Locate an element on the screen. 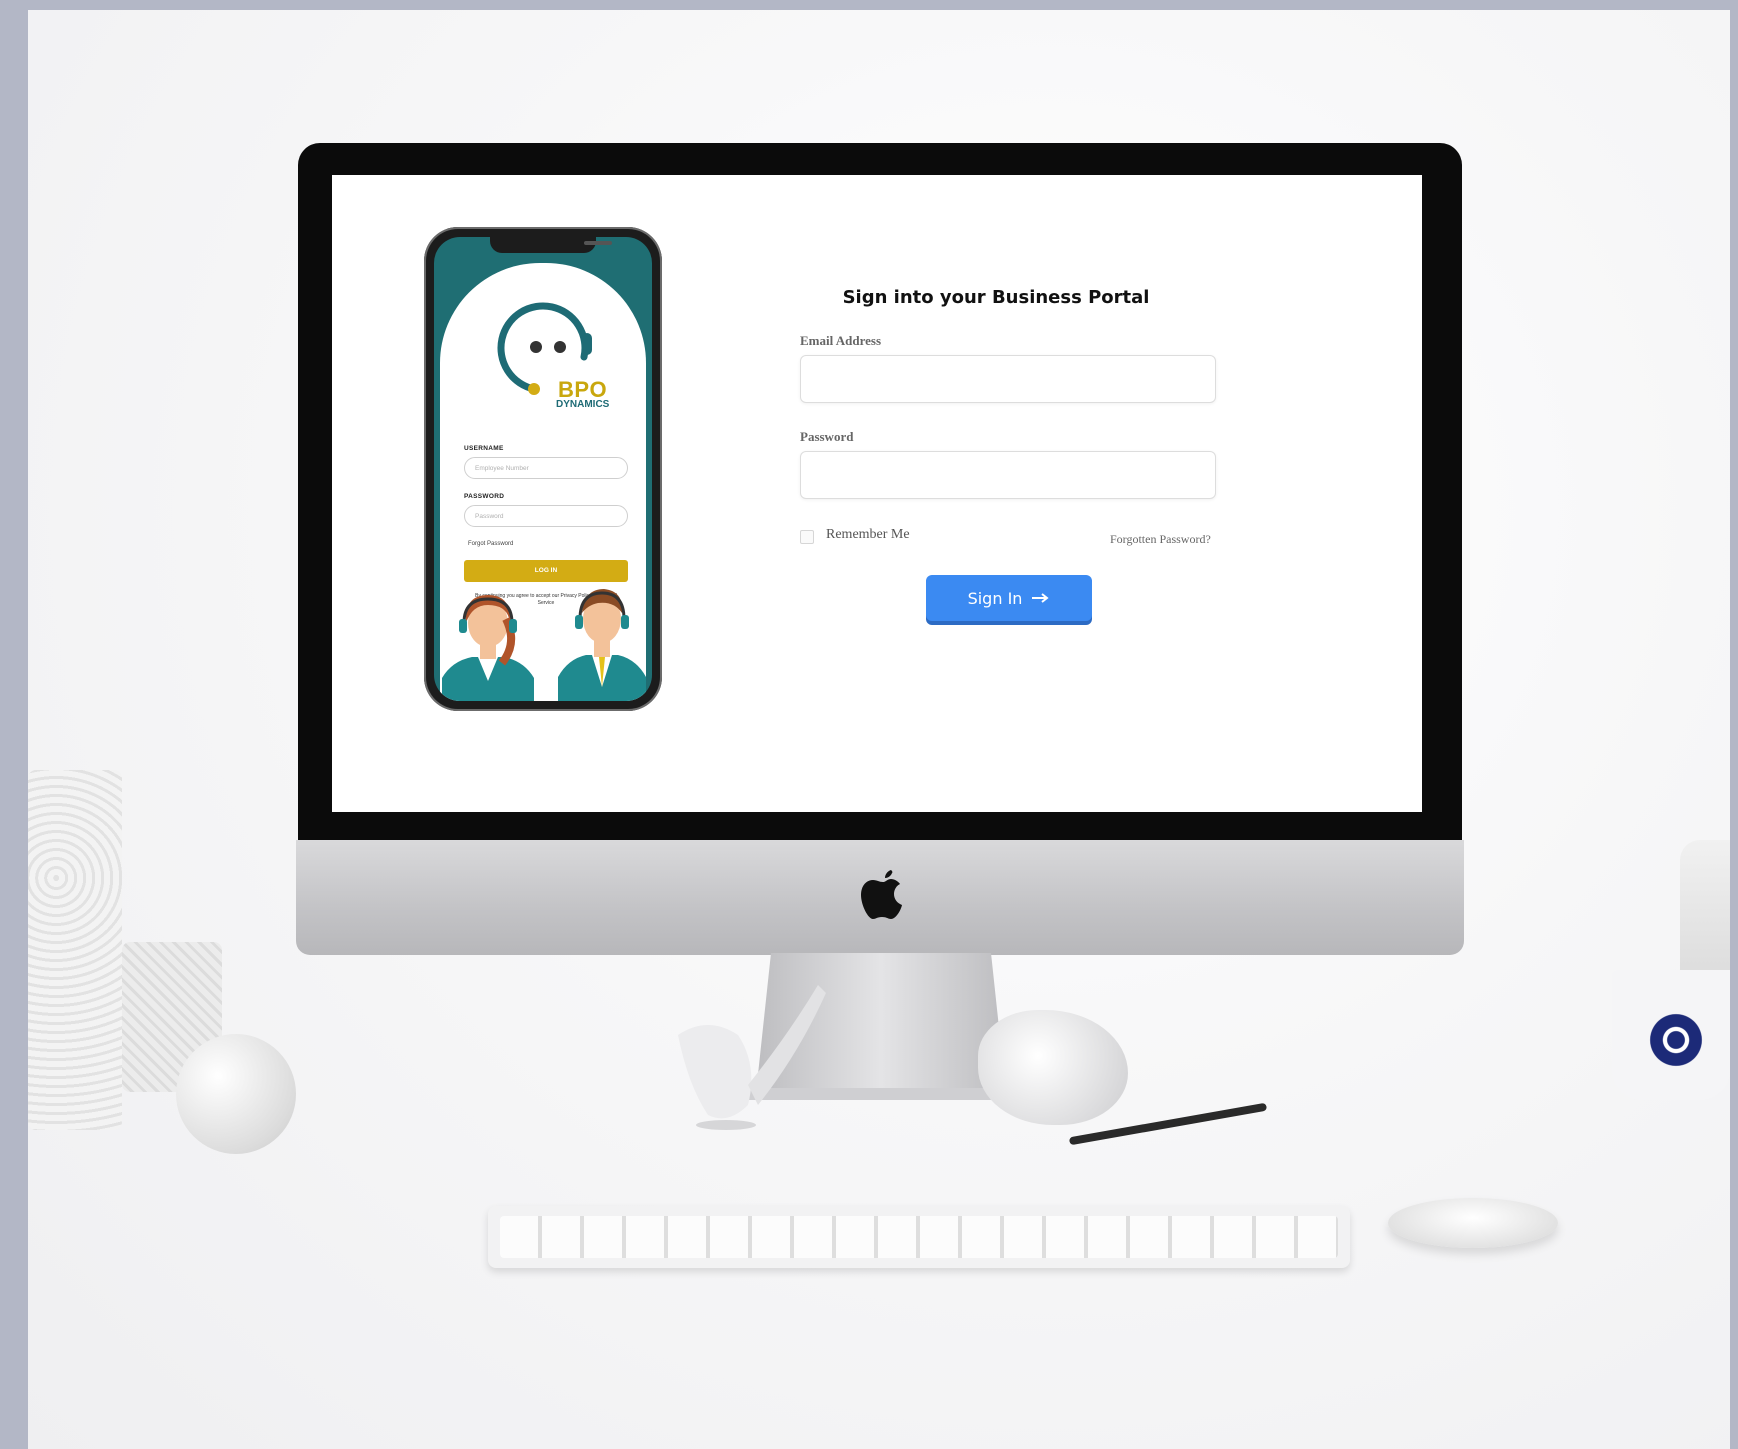  password-label: Password is located at coordinates (827, 436).